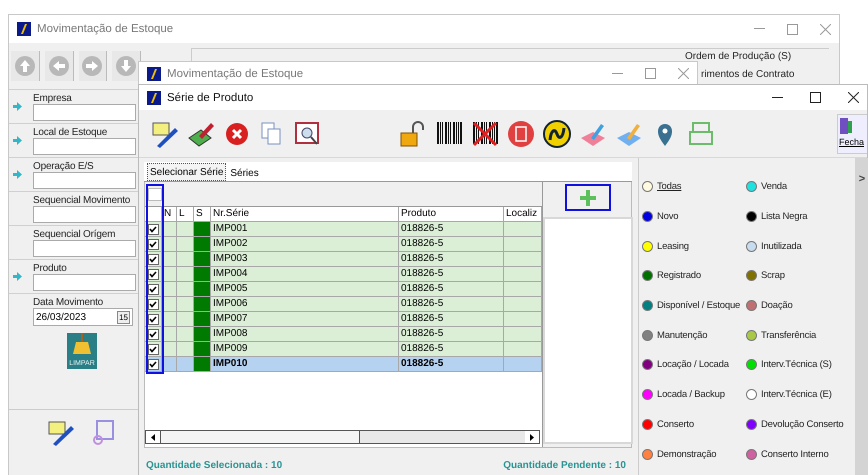  I want to click on grid-row: IMP008 018826-5, so click(343, 334).